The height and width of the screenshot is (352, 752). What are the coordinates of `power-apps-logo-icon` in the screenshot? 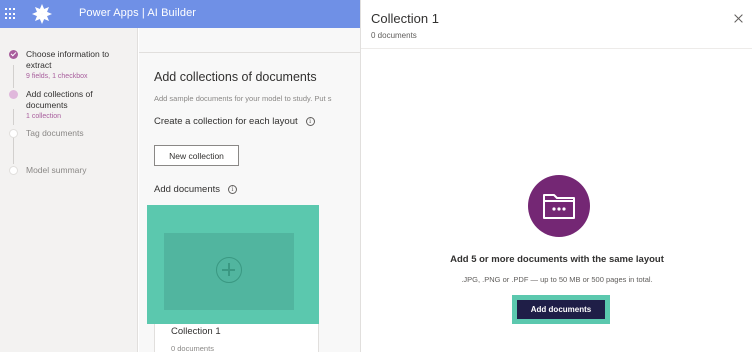 It's located at (42, 14).